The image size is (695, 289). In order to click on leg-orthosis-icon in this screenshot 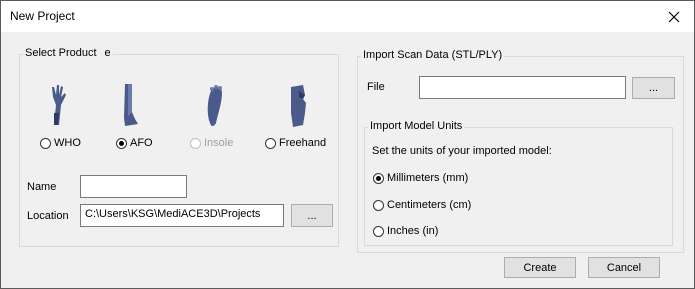, I will do `click(131, 105)`.